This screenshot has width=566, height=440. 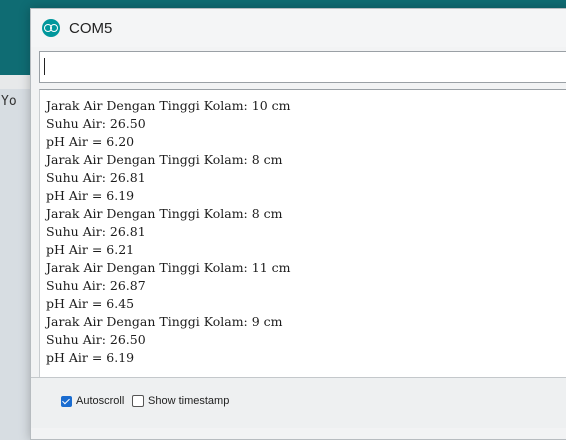 What do you see at coordinates (90, 303) in the screenshot?
I see `serial-line: pH Air = 6.45` at bounding box center [90, 303].